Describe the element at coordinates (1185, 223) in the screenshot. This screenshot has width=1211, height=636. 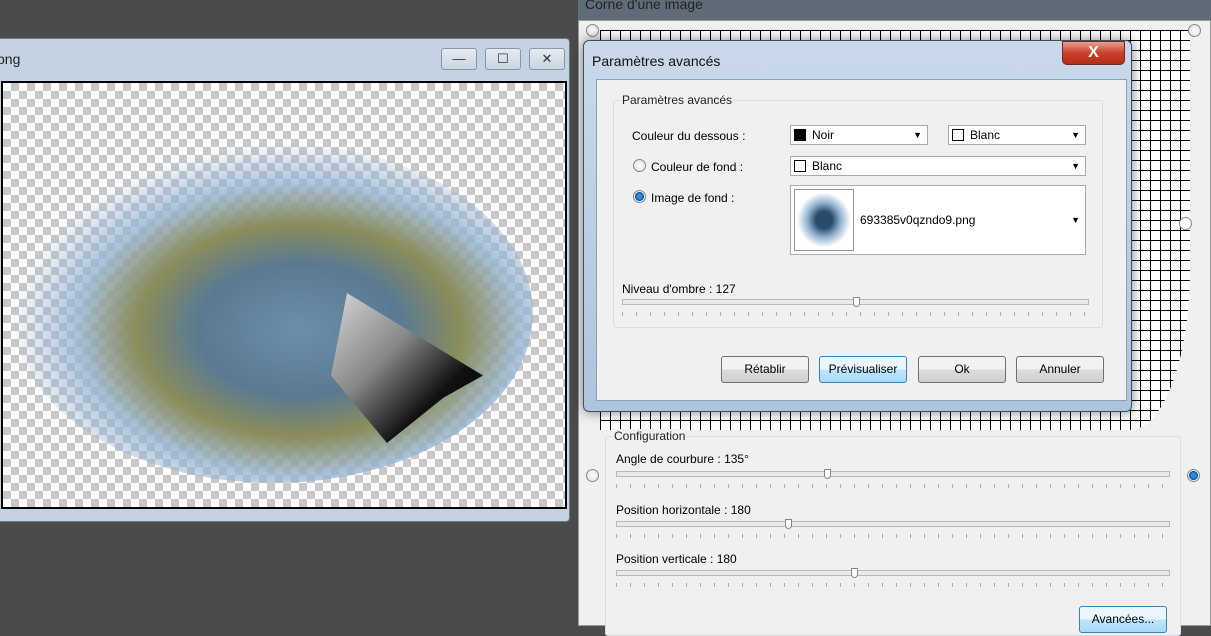
I see `curl-handle` at that location.